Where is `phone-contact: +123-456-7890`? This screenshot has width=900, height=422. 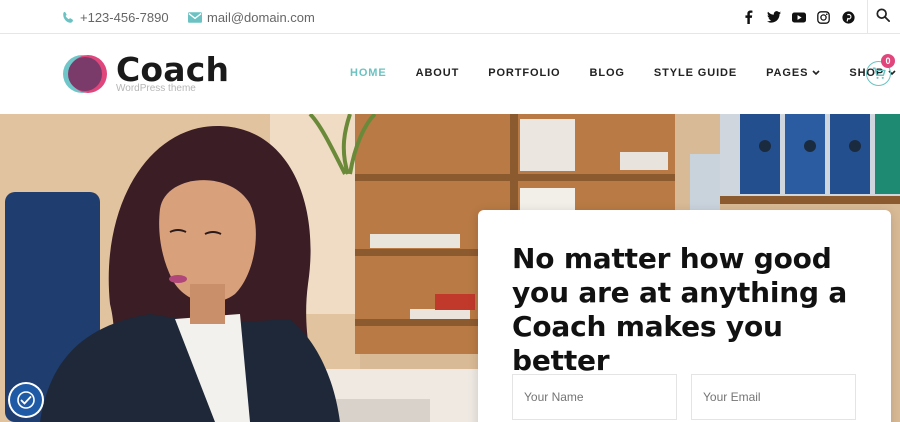
phone-contact: +123-456-7890 is located at coordinates (115, 17).